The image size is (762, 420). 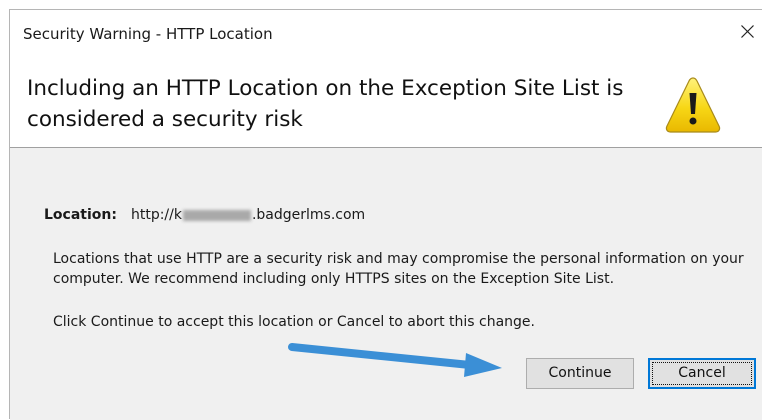 I want to click on location-value: http://k .badgerlms.com, so click(x=248, y=215).